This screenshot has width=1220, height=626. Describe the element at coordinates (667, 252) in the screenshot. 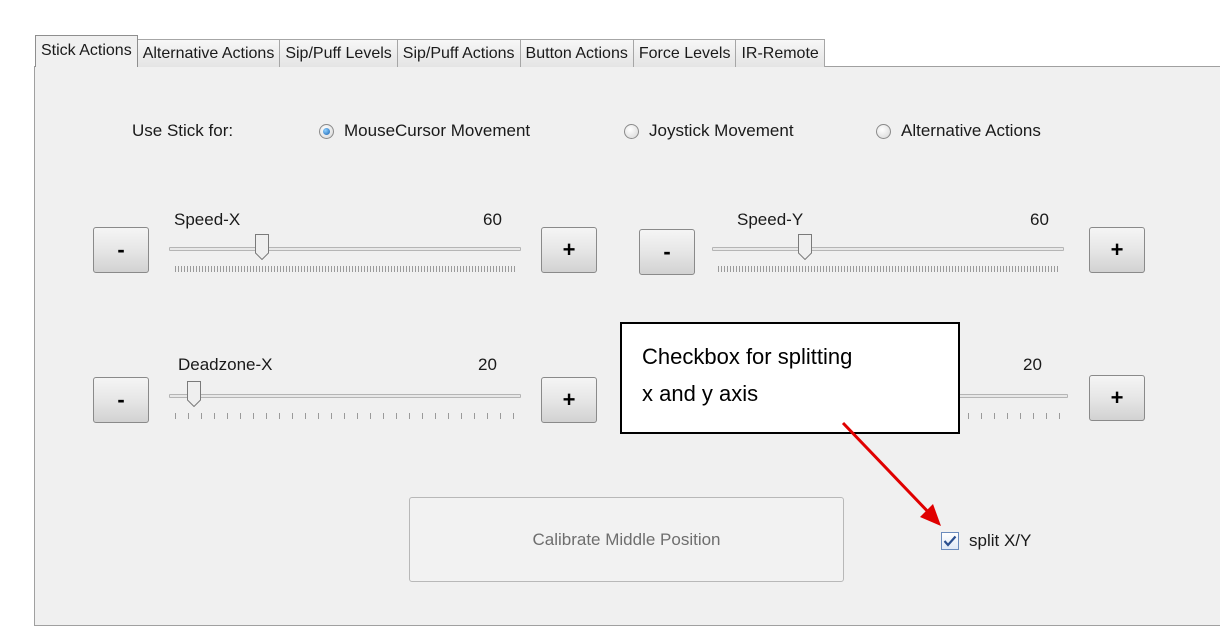

I see `speed-y-decrease-button: -` at that location.